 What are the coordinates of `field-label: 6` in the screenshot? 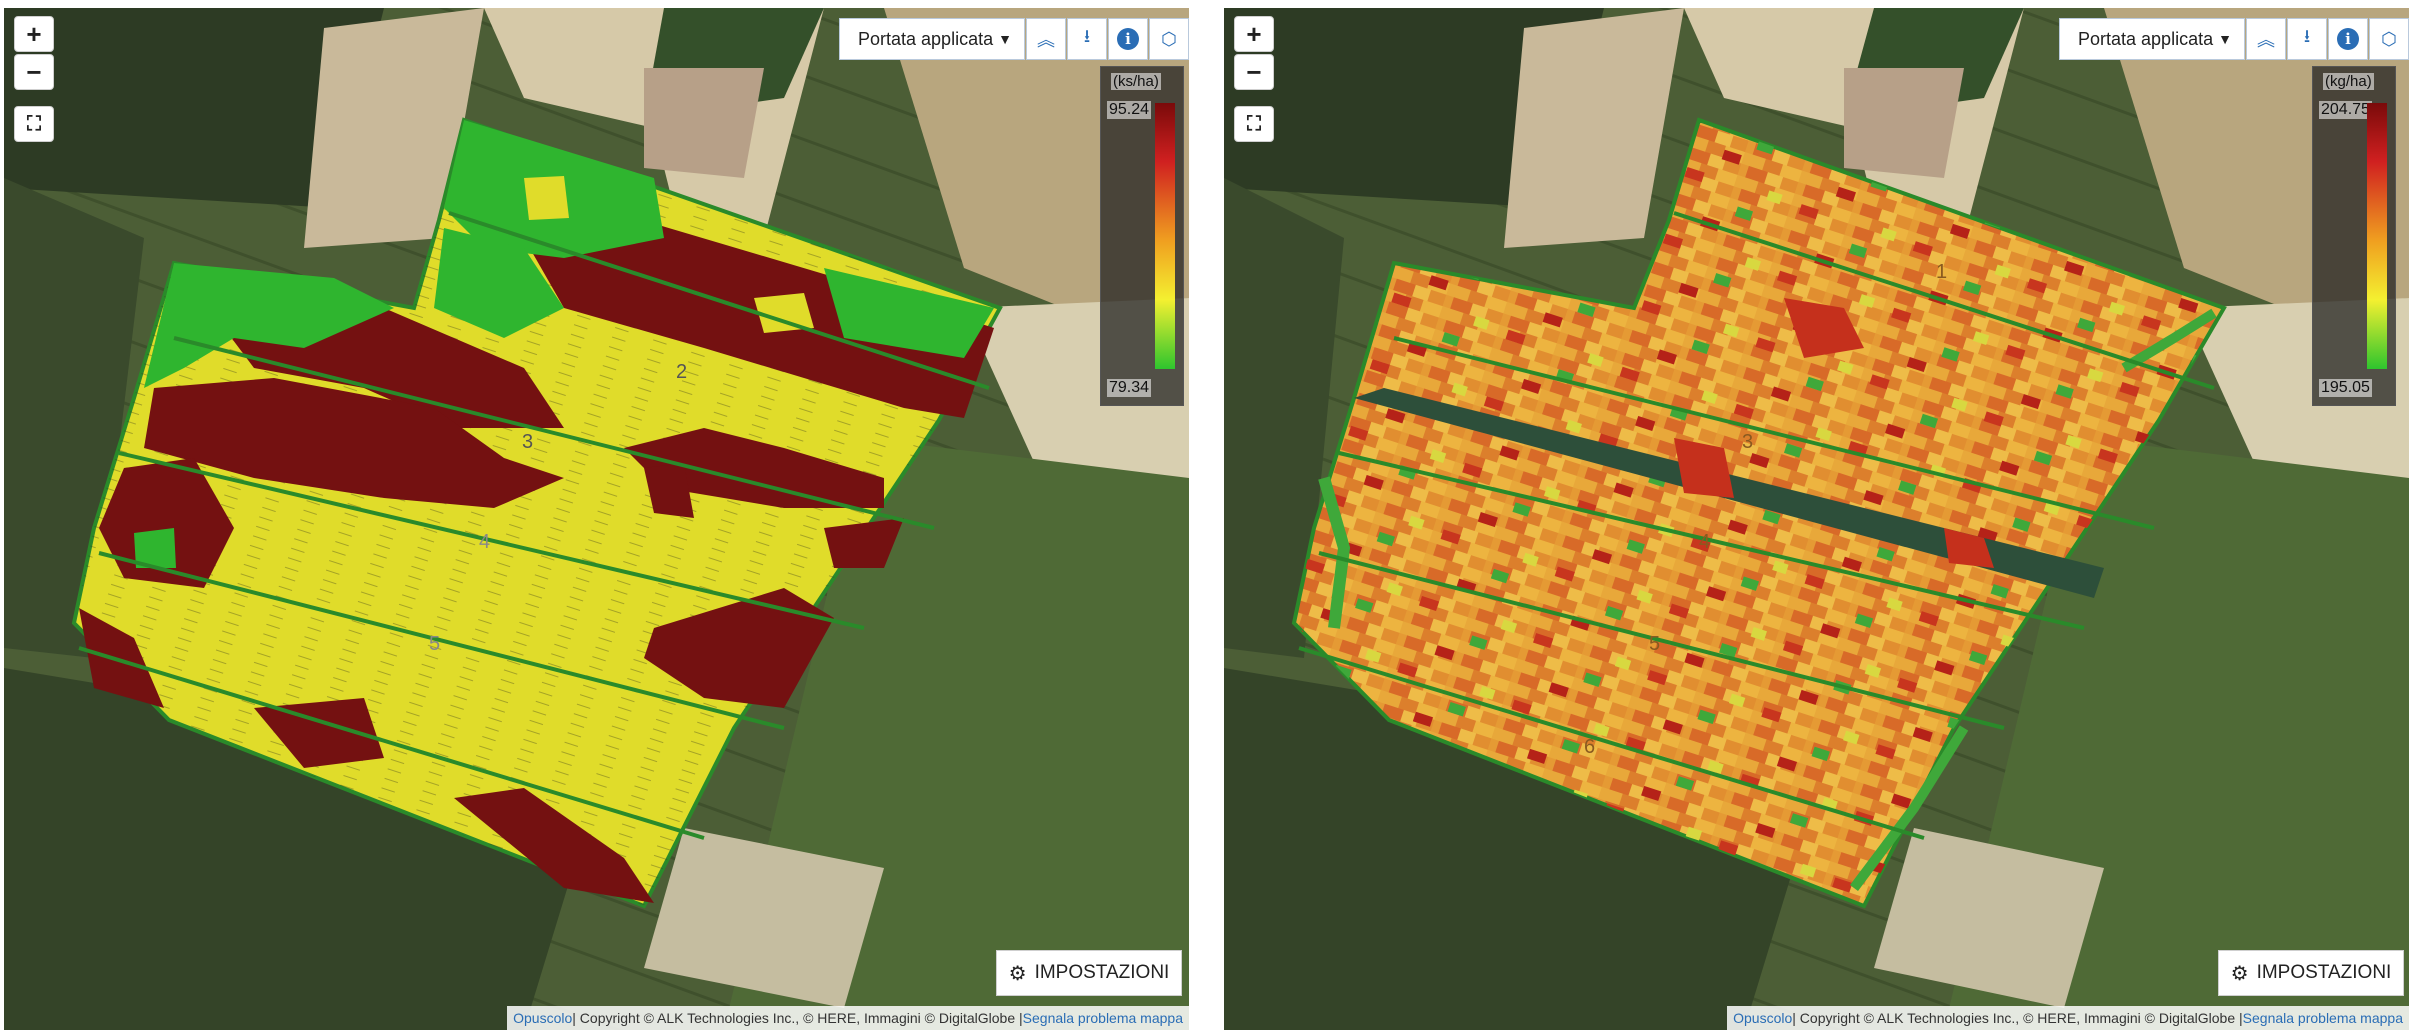 It's located at (1589, 747).